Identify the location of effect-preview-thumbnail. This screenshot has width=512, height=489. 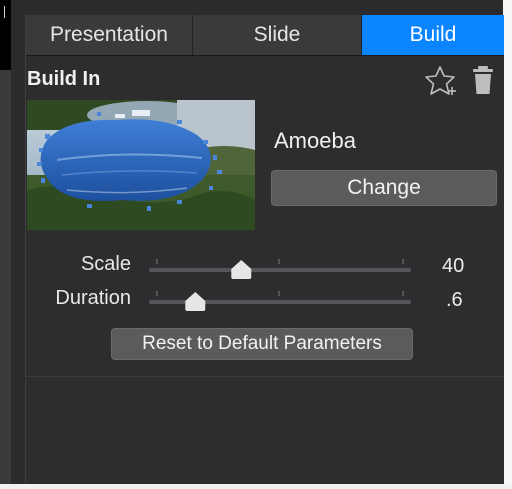
(141, 165).